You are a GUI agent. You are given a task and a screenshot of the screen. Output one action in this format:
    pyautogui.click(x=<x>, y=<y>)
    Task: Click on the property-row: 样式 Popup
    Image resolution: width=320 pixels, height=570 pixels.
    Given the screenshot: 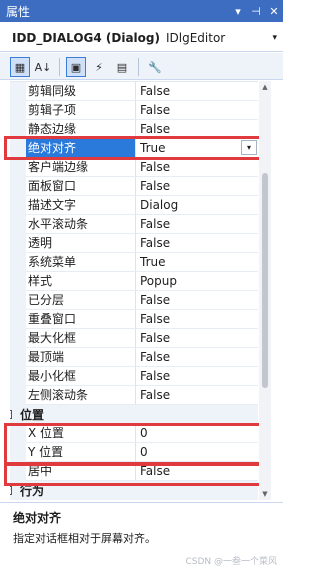 What is the action you would take?
    pyautogui.click(x=134, y=281)
    